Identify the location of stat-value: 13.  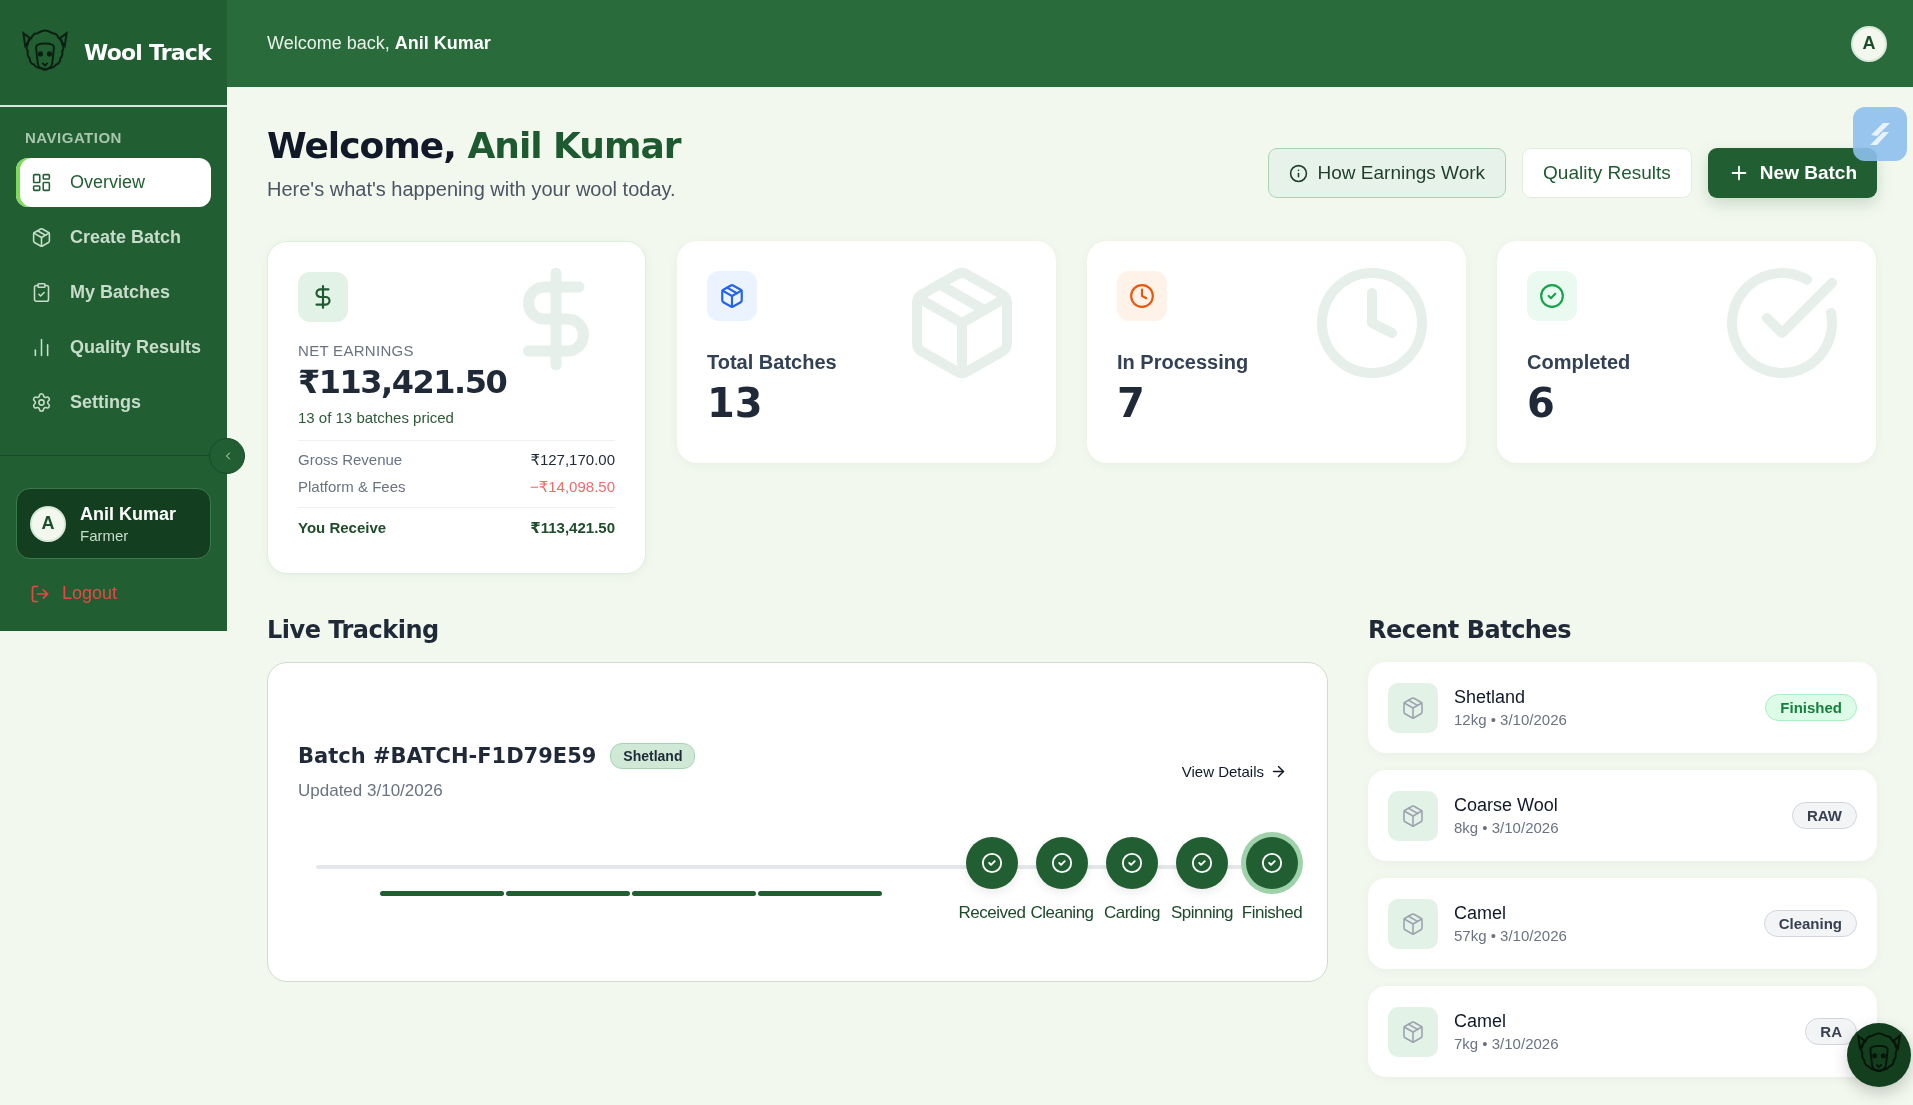
(735, 403).